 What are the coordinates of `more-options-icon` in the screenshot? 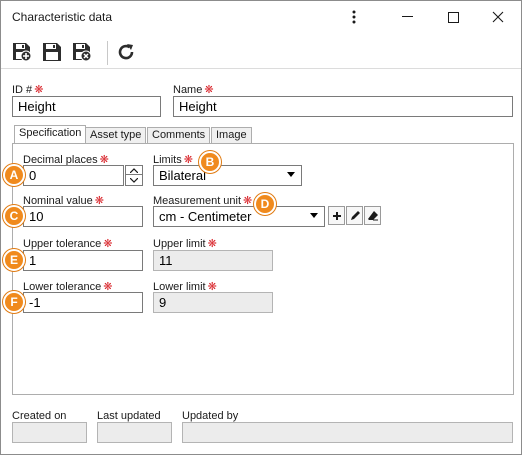 It's located at (354, 17).